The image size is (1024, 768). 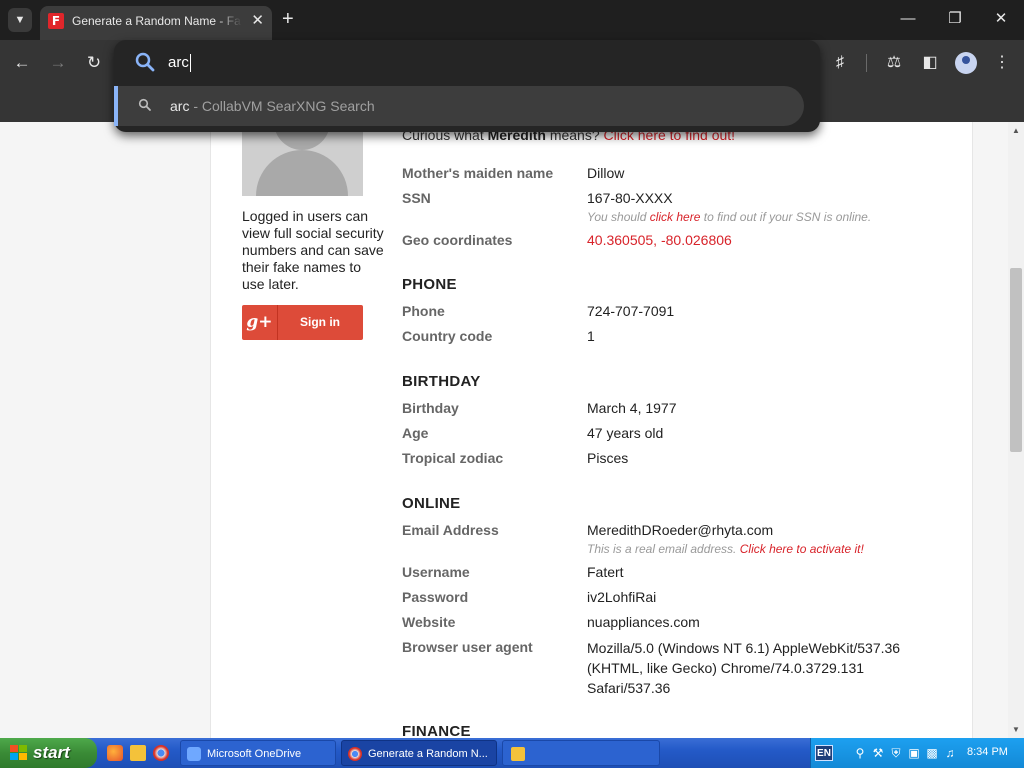 What do you see at coordinates (179, 63) in the screenshot?
I see `address-bar-input: arc` at bounding box center [179, 63].